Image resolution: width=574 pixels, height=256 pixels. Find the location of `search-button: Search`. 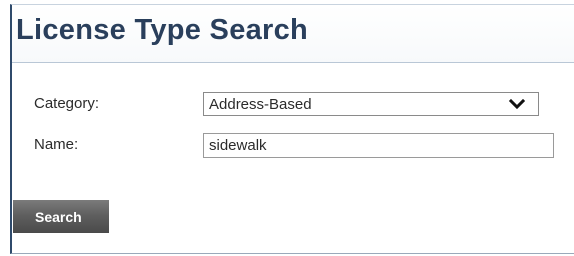

search-button: Search is located at coordinates (61, 216).